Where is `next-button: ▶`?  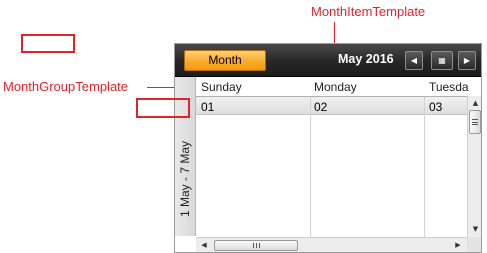 next-button: ▶ is located at coordinates (467, 60).